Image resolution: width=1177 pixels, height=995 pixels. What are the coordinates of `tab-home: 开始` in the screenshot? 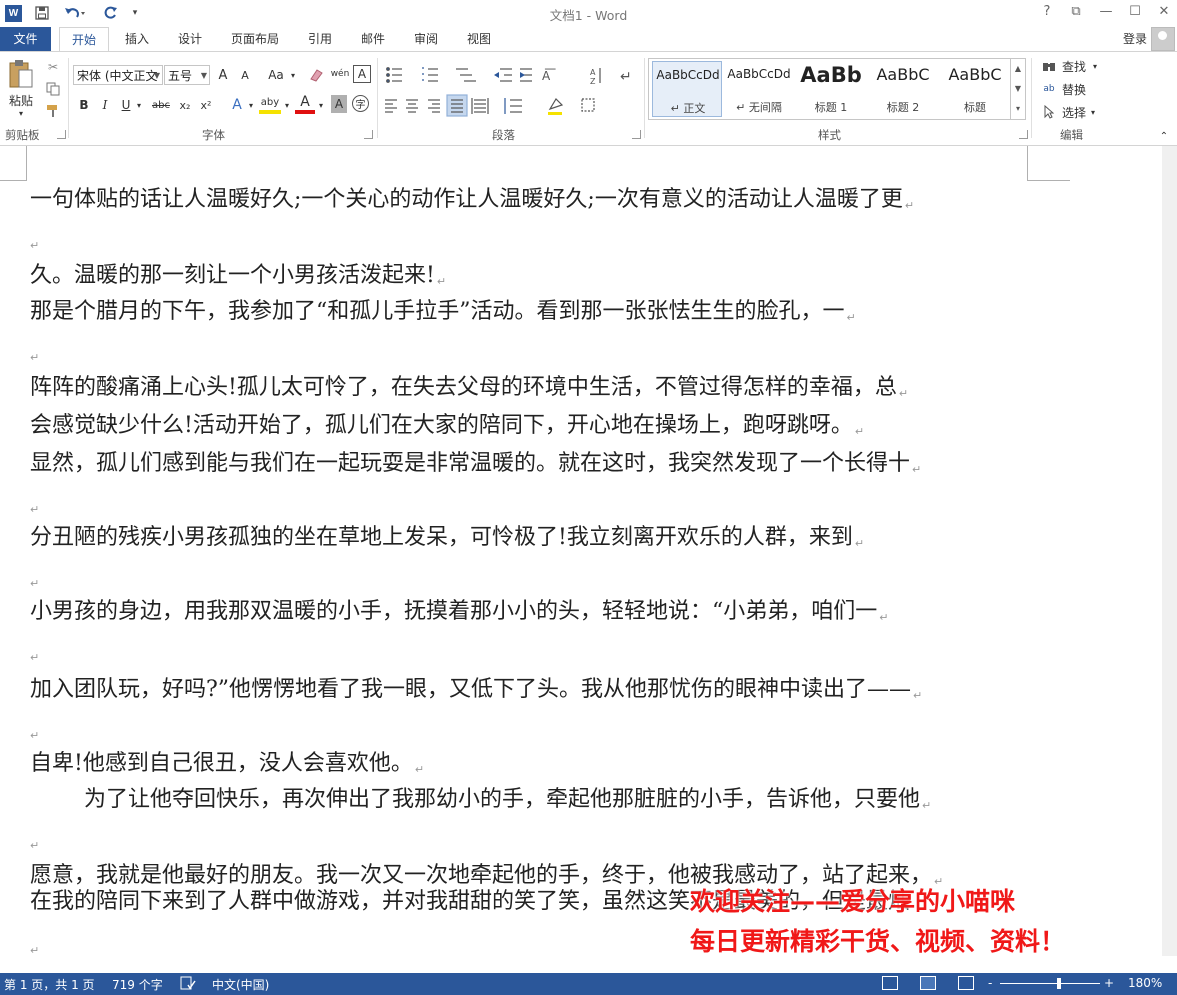 It's located at (84, 39).